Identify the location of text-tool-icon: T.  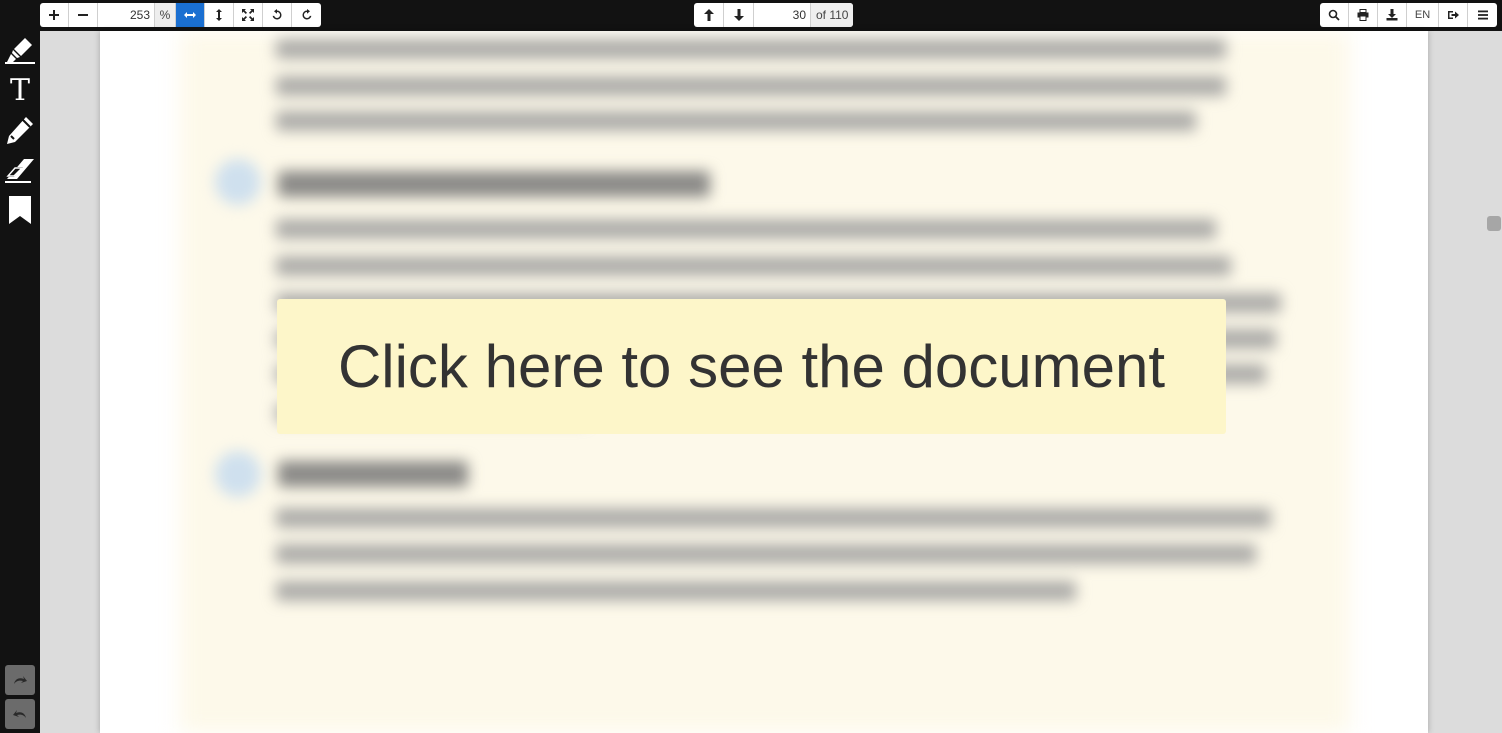
(19, 90).